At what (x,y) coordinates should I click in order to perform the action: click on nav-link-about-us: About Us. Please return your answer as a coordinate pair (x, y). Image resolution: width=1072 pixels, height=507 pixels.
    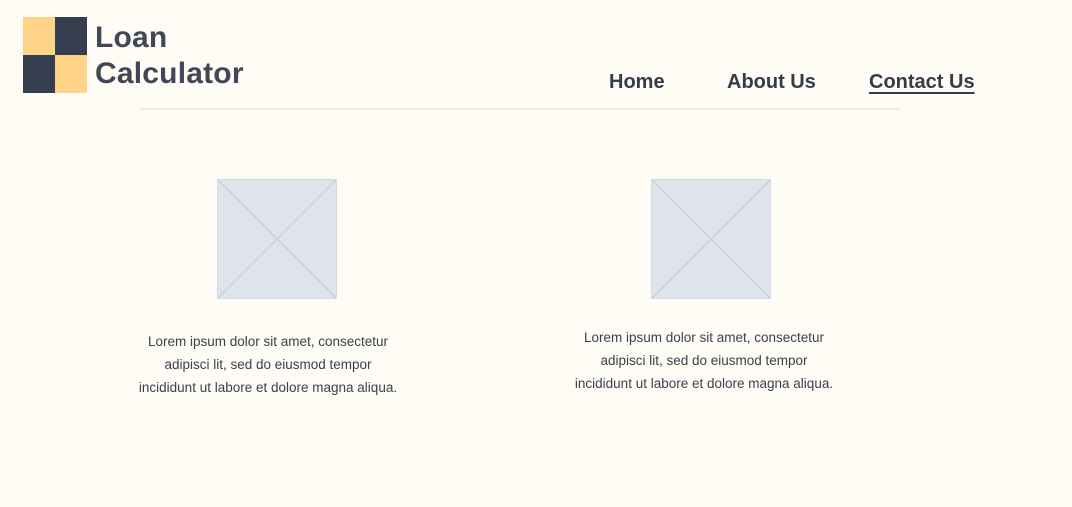
    Looking at the image, I should click on (771, 82).